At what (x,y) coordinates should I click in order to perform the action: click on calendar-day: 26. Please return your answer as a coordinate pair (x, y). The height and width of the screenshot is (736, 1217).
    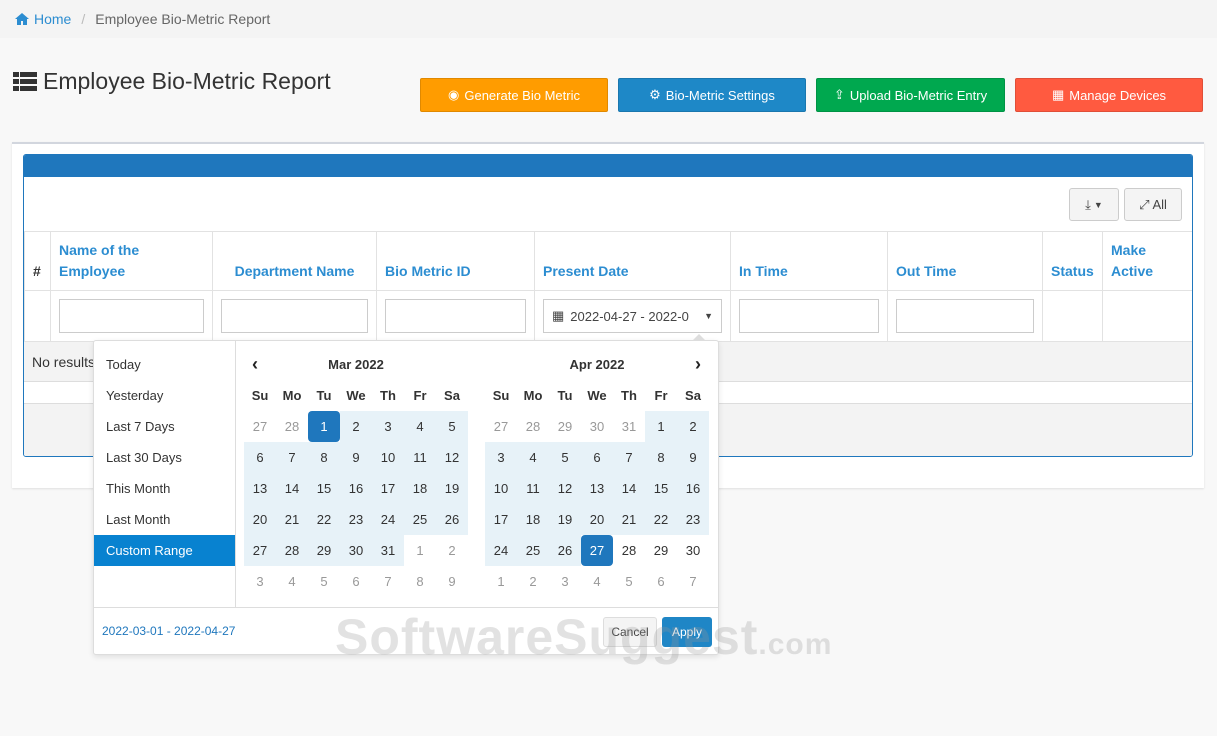
    Looking at the image, I should click on (452, 519).